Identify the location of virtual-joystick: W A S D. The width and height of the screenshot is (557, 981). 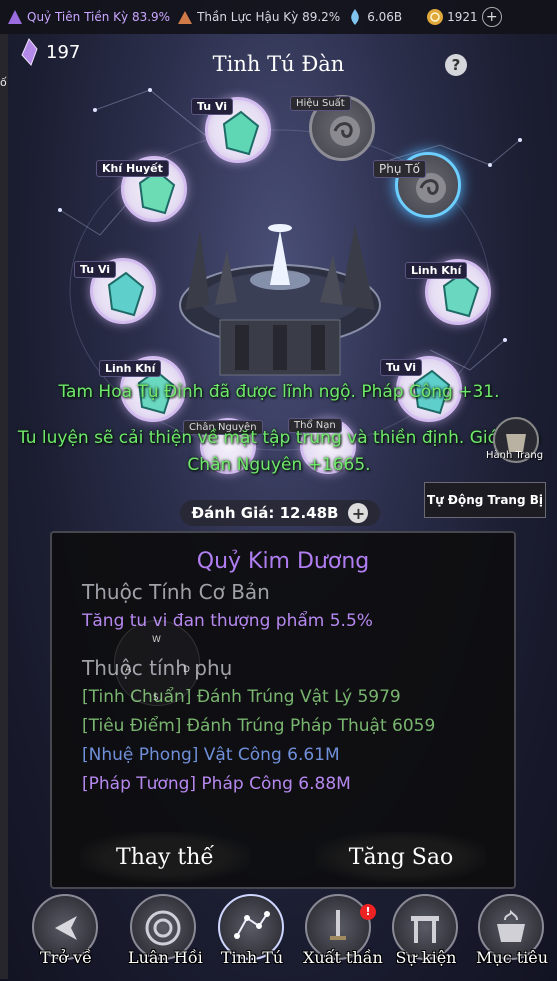
(157, 663).